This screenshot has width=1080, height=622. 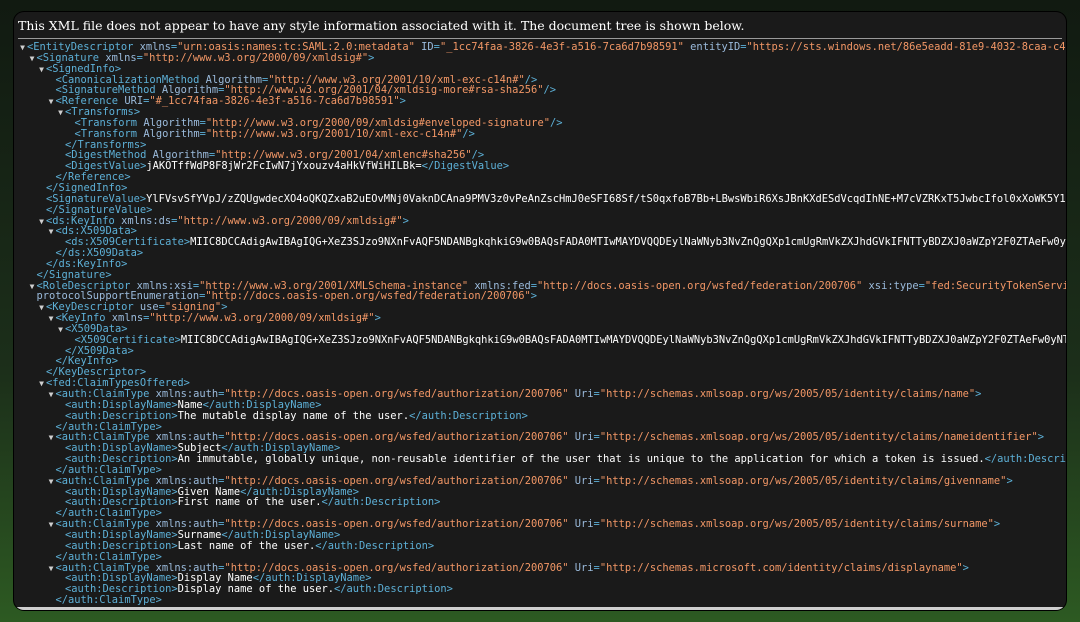 What do you see at coordinates (424, 47) in the screenshot?
I see `xml-attribute-name: ID` at bounding box center [424, 47].